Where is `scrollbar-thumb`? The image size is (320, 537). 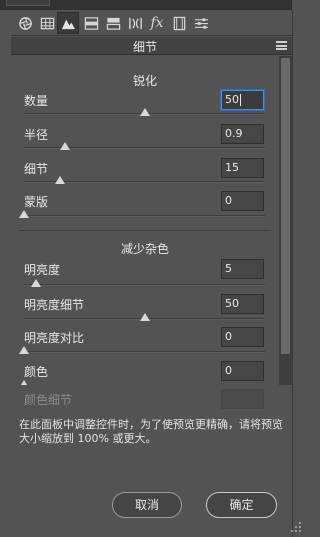 scrollbar-thumb is located at coordinates (285, 206).